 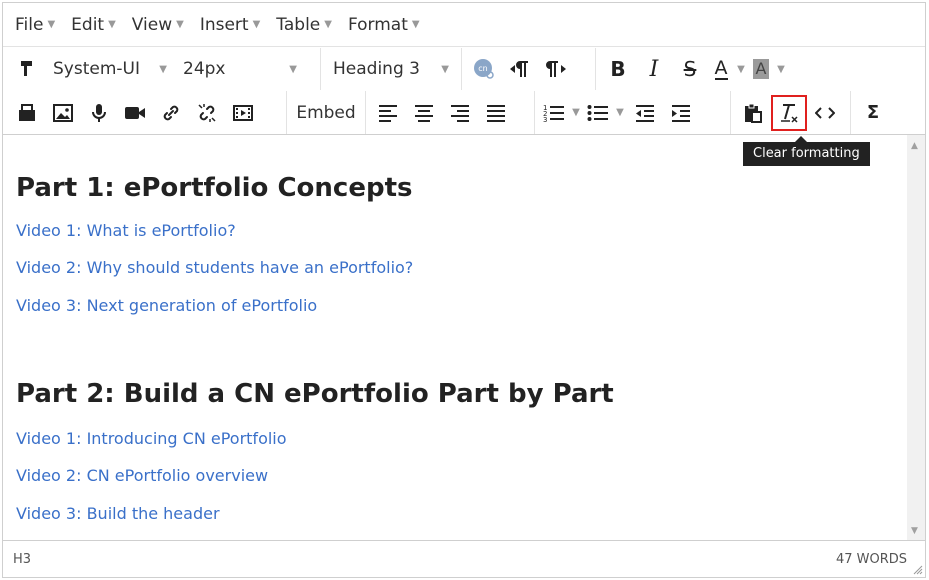 I want to click on font-size-value: 24px, so click(x=204, y=69).